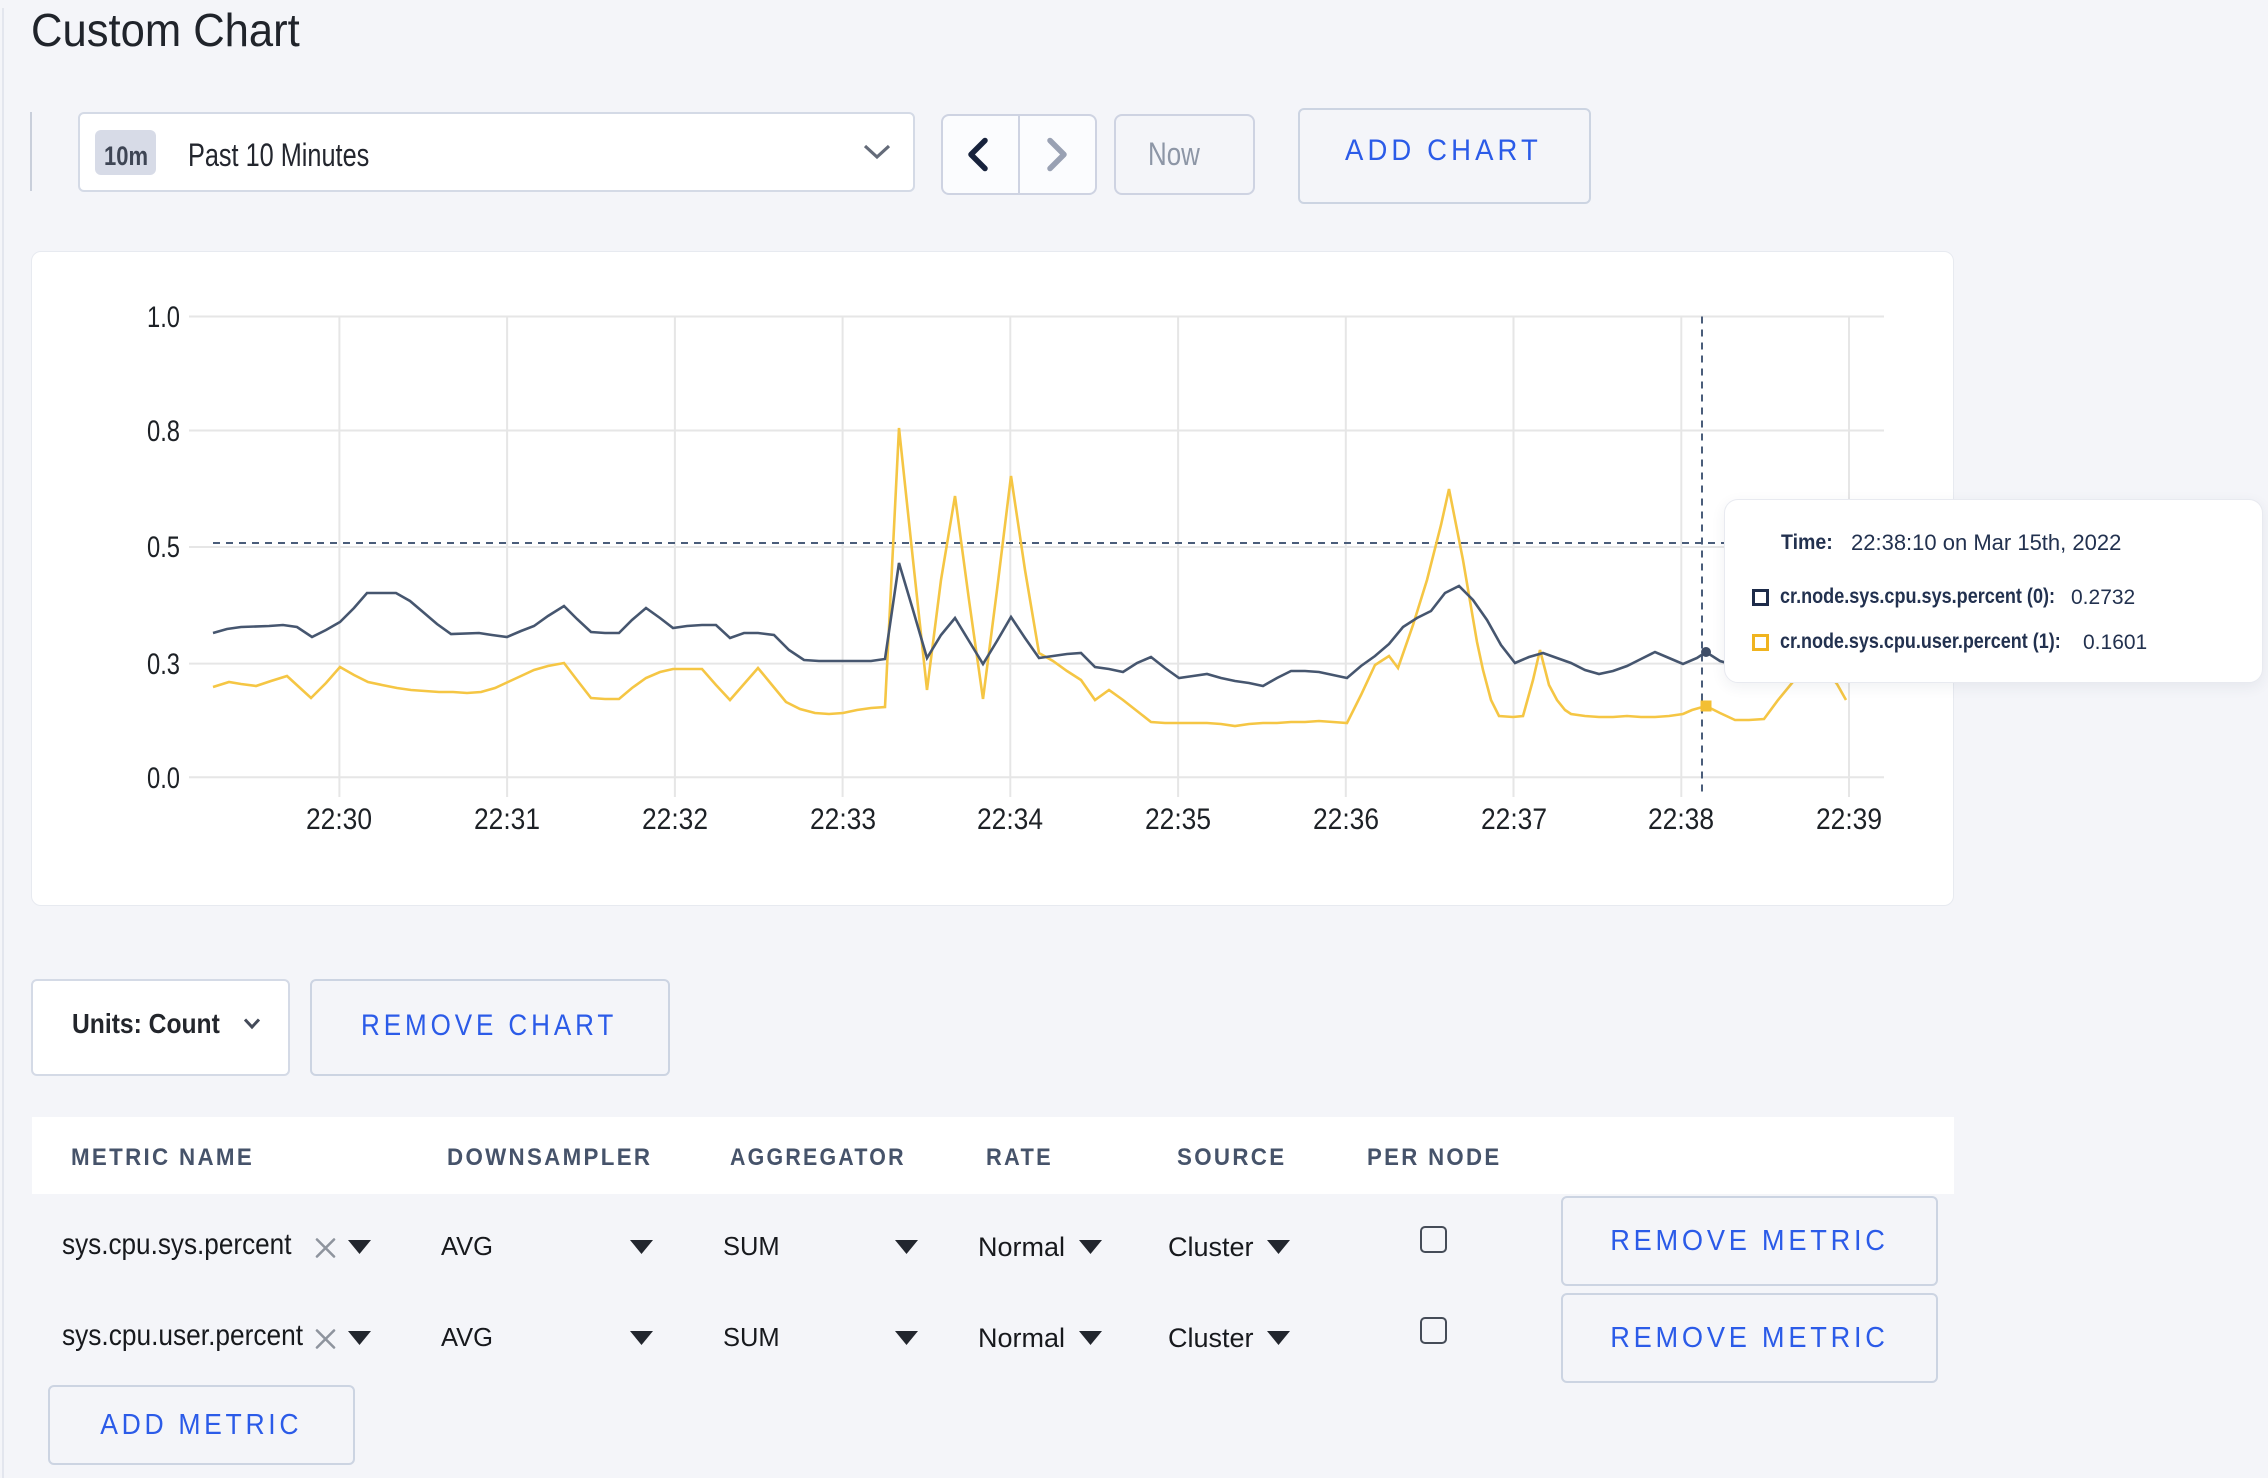 The width and height of the screenshot is (2268, 1478). Describe the element at coordinates (1681, 819) in the screenshot. I see `svg-text: 22:38` at that location.